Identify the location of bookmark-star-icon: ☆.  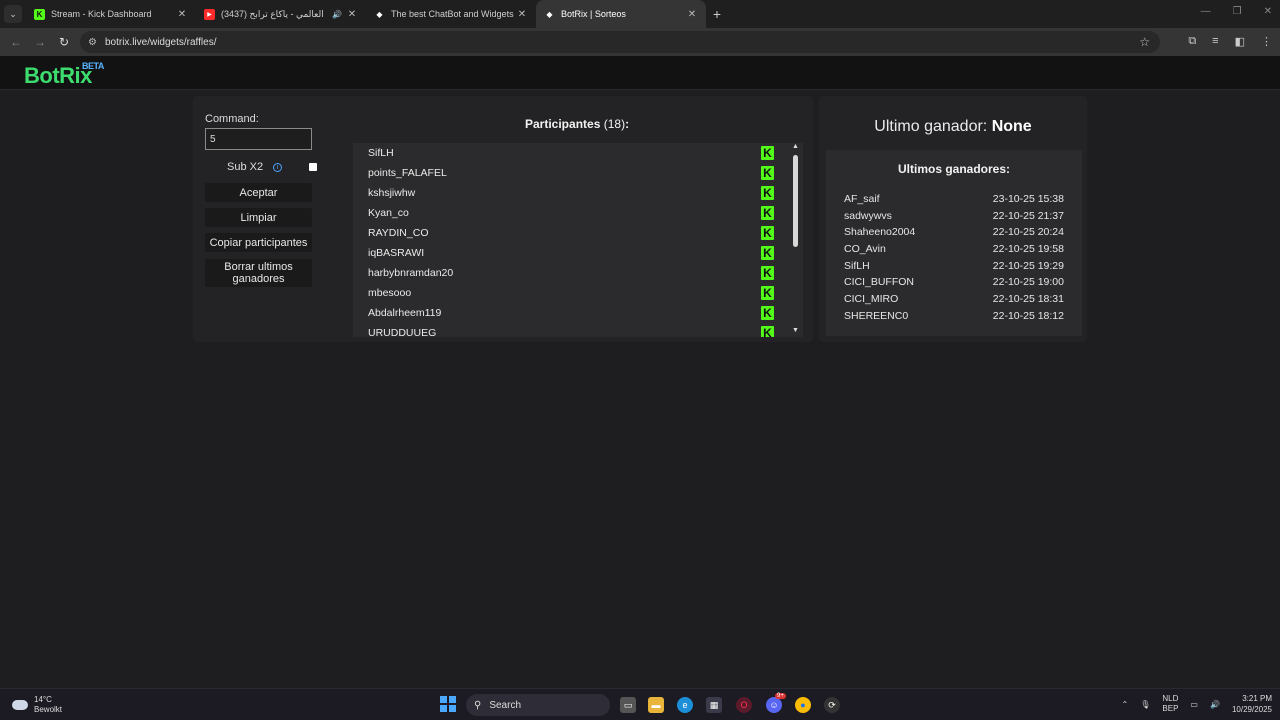
(1144, 42).